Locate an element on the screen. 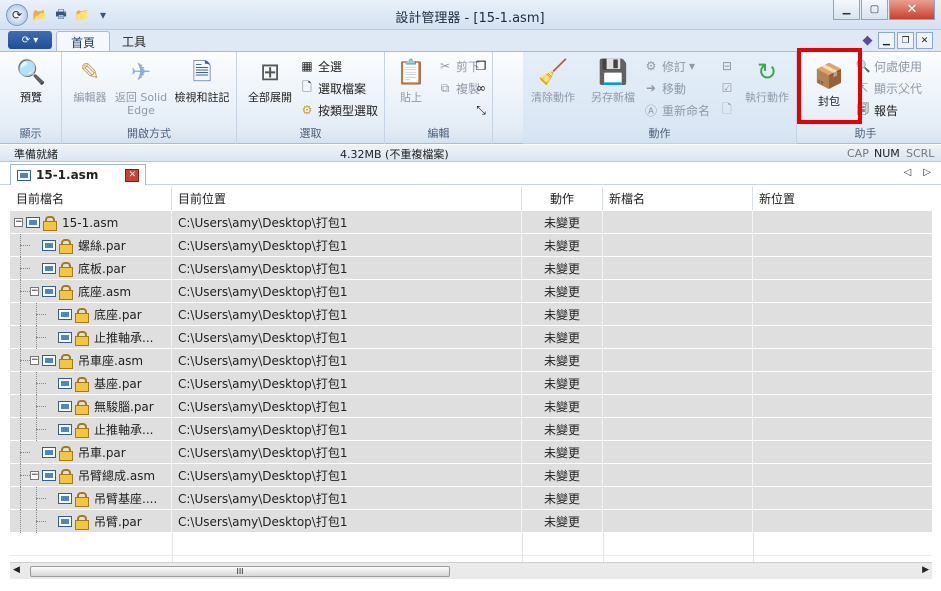 This screenshot has height=591, width=941. save-as-button: 💾 另存新檔 is located at coordinates (613, 80).